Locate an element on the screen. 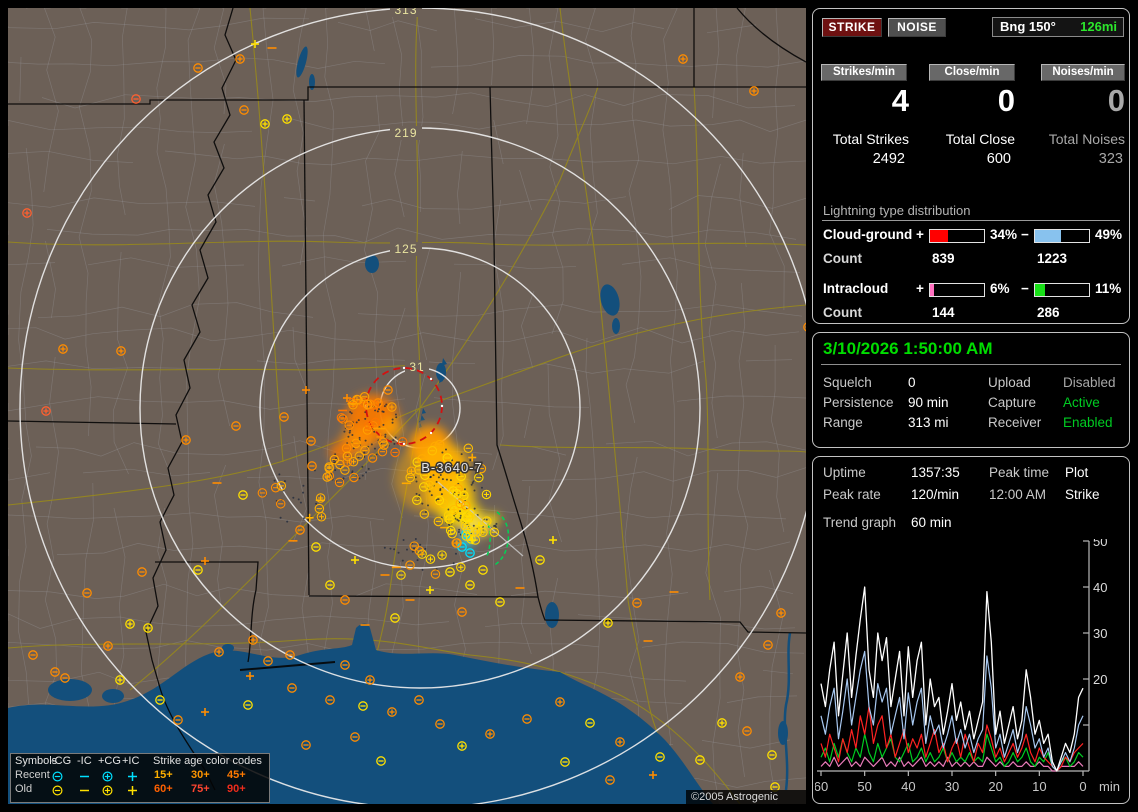  copyright-text: ©2005 Astrogenic Systems is located at coordinates (746, 797).